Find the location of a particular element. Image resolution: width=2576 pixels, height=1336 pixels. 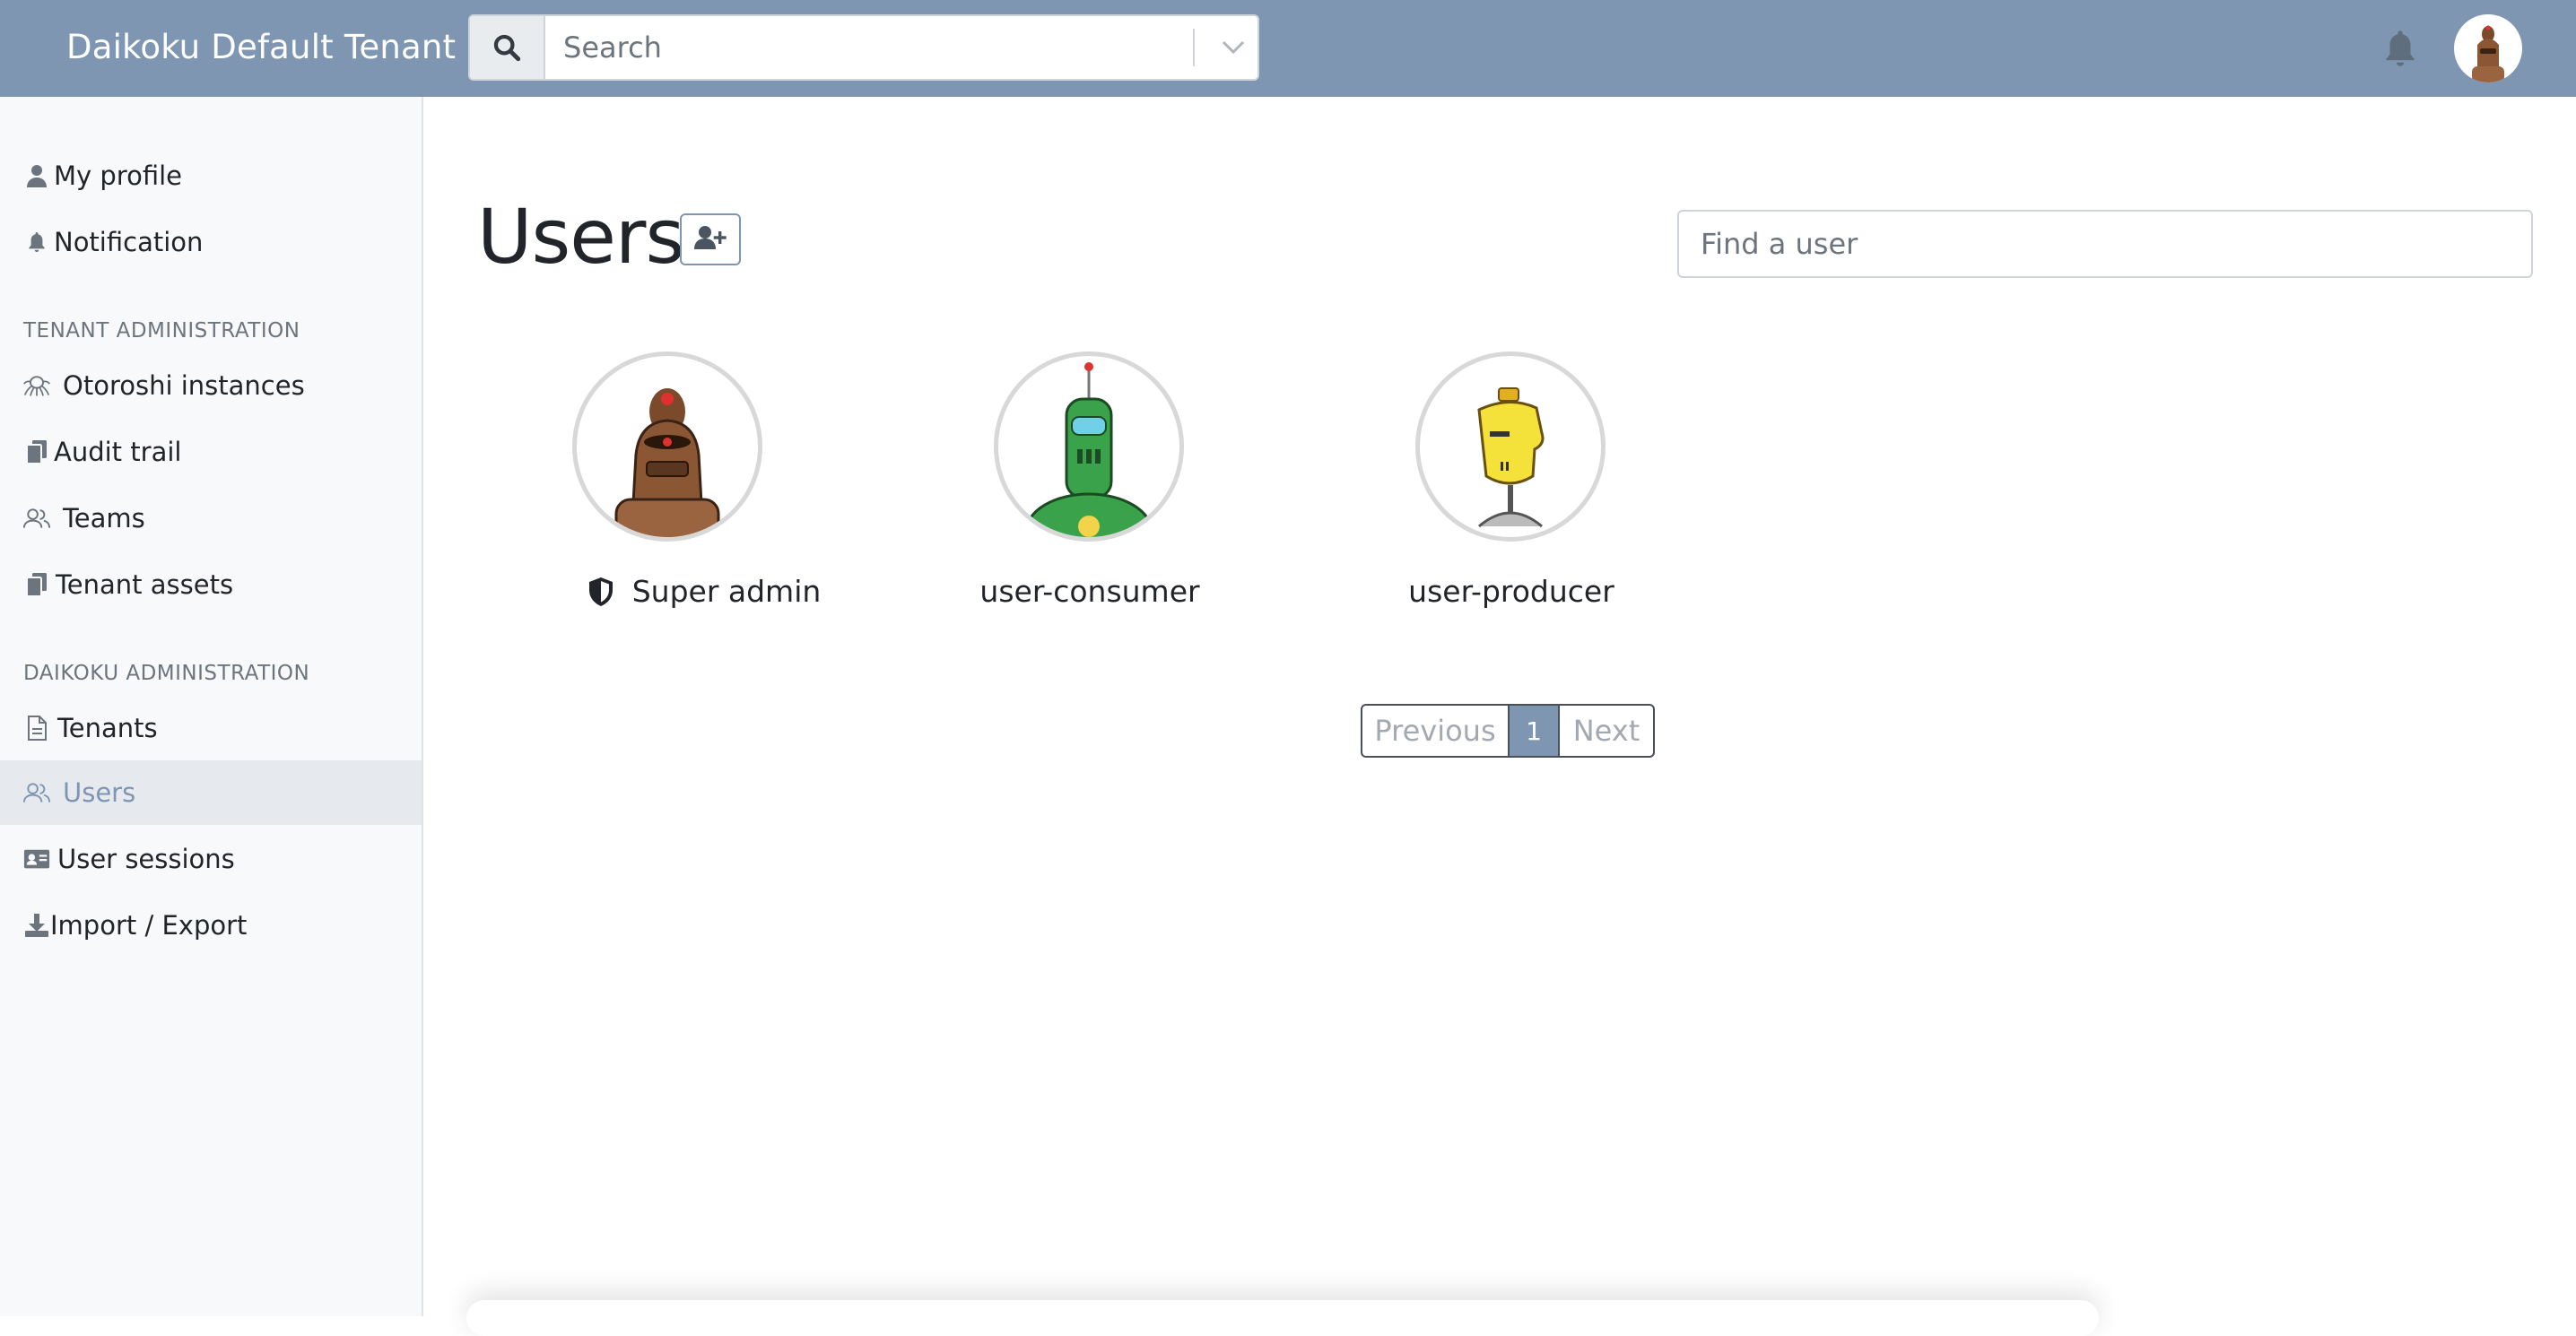

user-plus-icon is located at coordinates (710, 239).